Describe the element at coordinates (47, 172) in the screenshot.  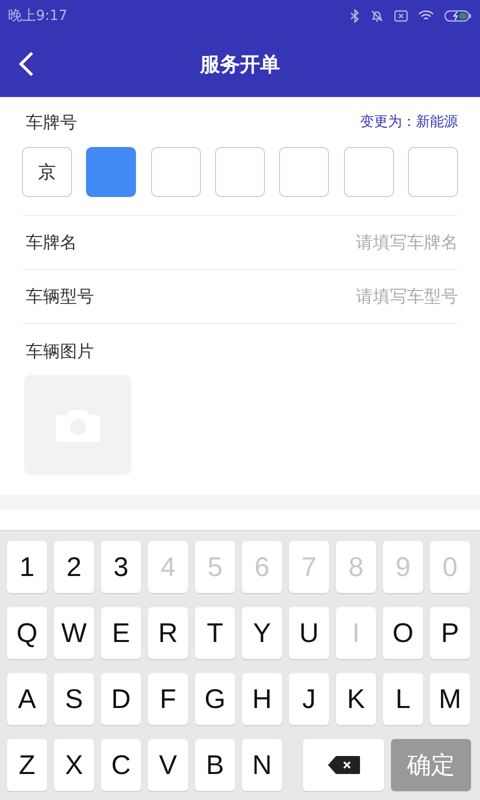
I see `plate-char-box: 京` at that location.